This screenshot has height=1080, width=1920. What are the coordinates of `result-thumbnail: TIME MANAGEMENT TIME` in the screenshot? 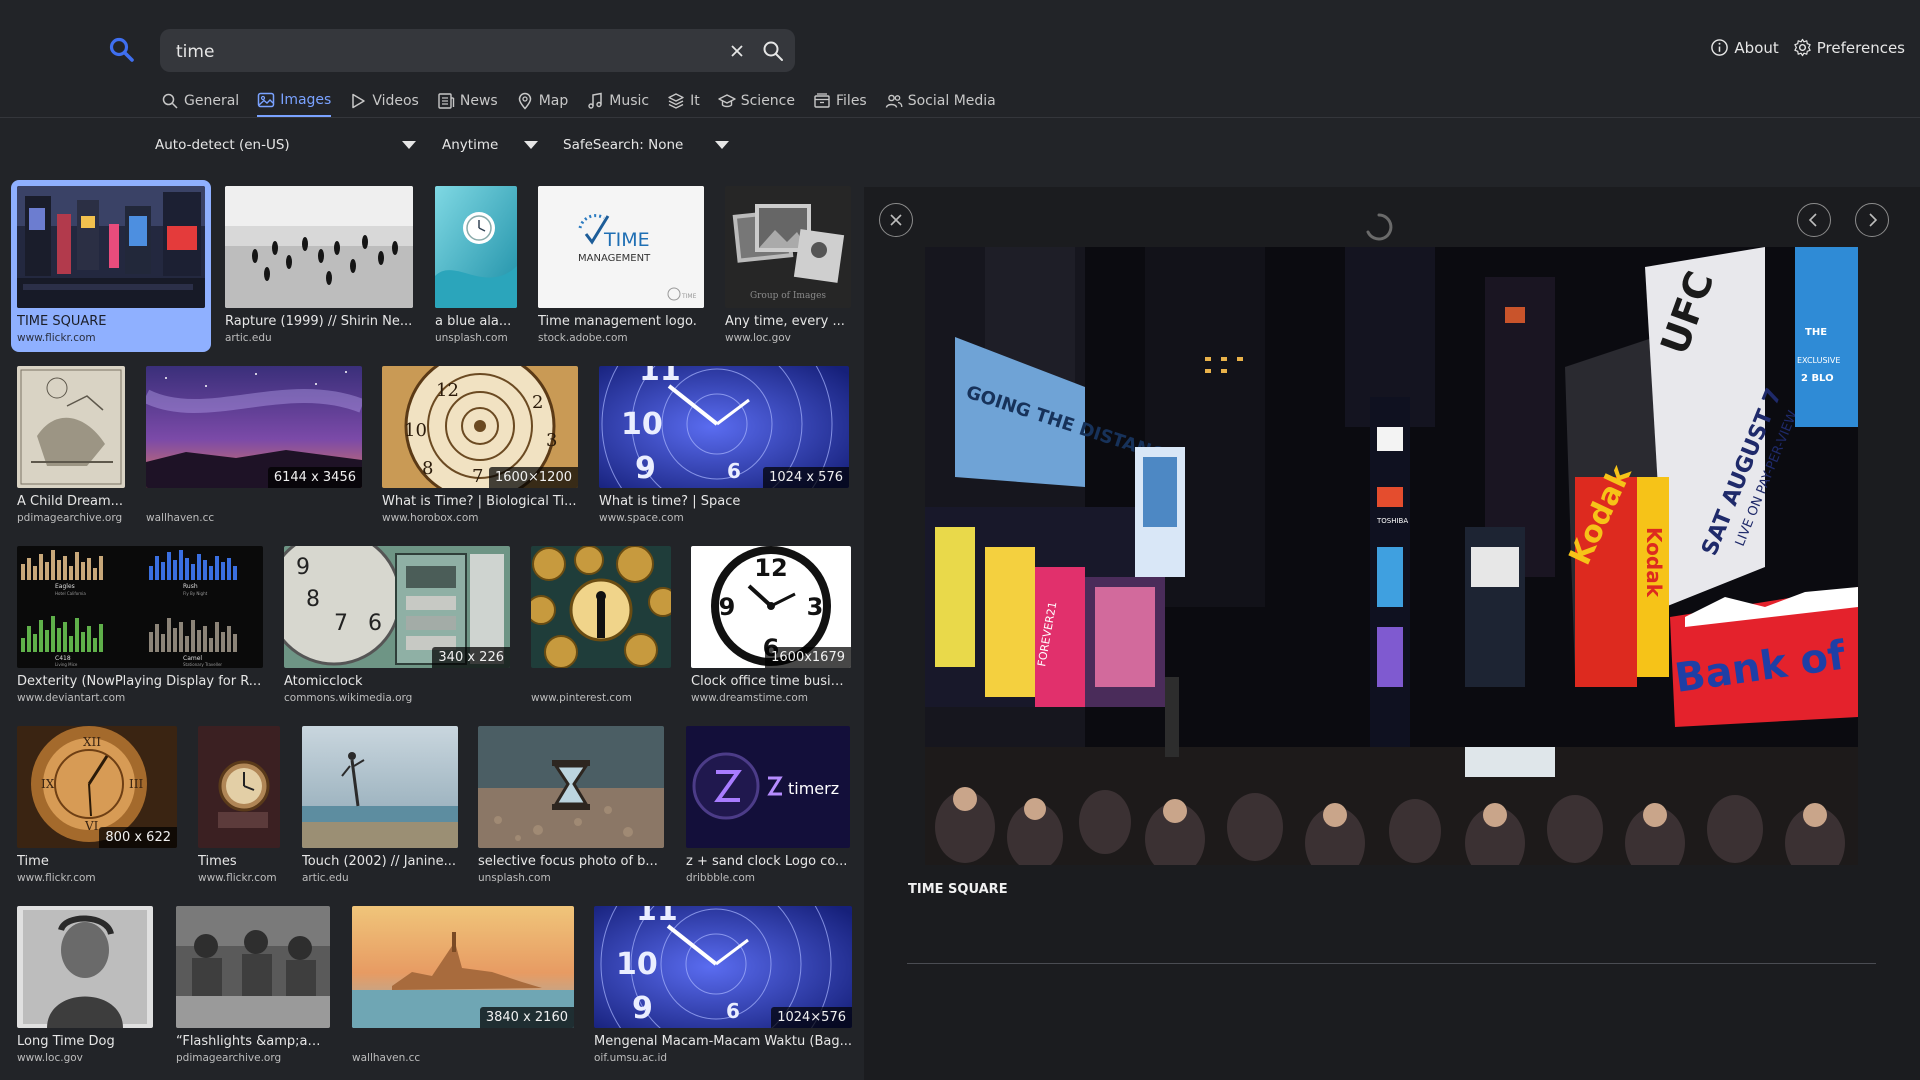 It's located at (621, 247).